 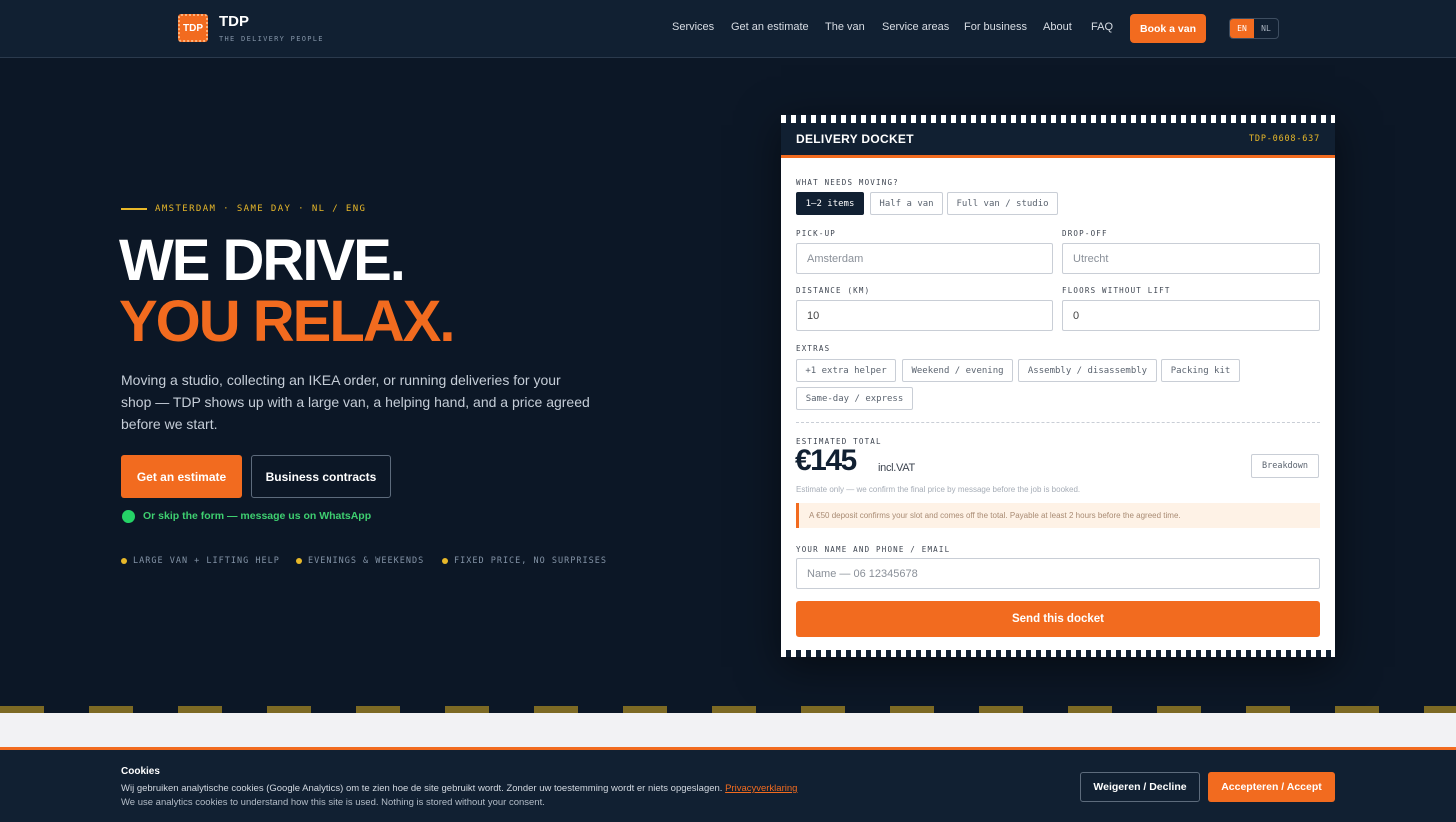 What do you see at coordinates (847, 182) in the screenshot?
I see `moving-label: WHAT NEEDS MOVING?` at bounding box center [847, 182].